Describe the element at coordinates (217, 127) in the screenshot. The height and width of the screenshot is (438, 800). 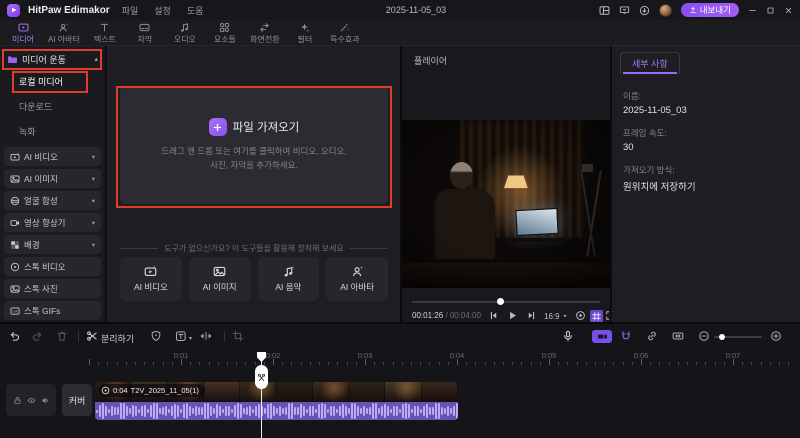
I see `plus-icon` at that location.